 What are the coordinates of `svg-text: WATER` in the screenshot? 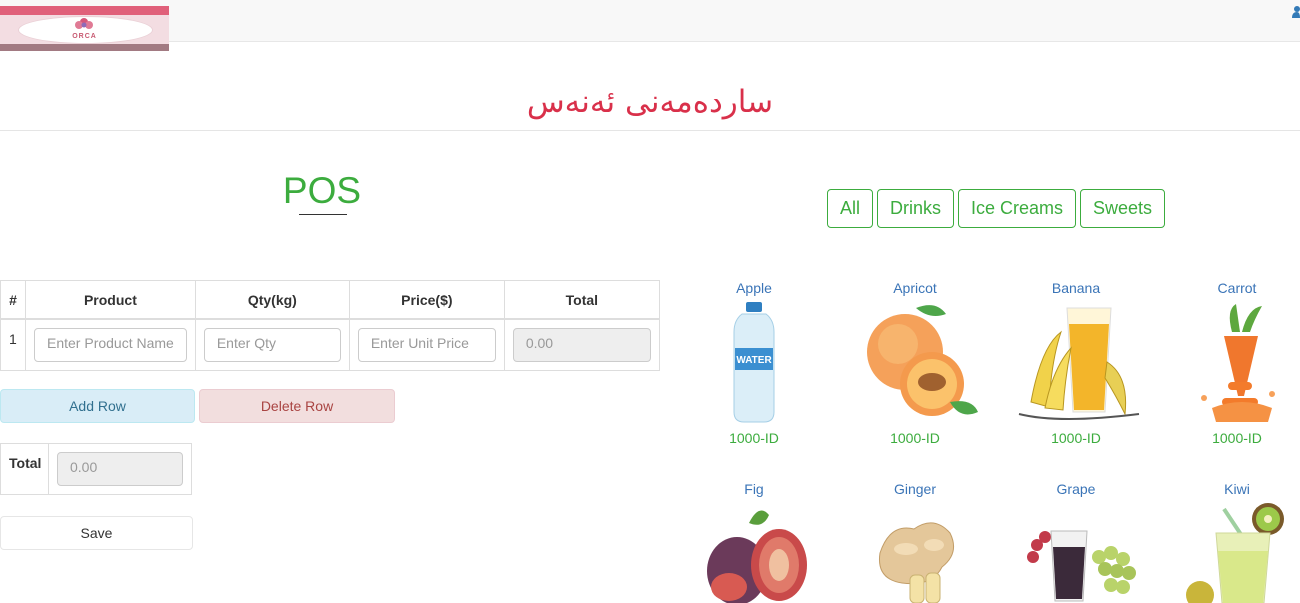 It's located at (754, 360).